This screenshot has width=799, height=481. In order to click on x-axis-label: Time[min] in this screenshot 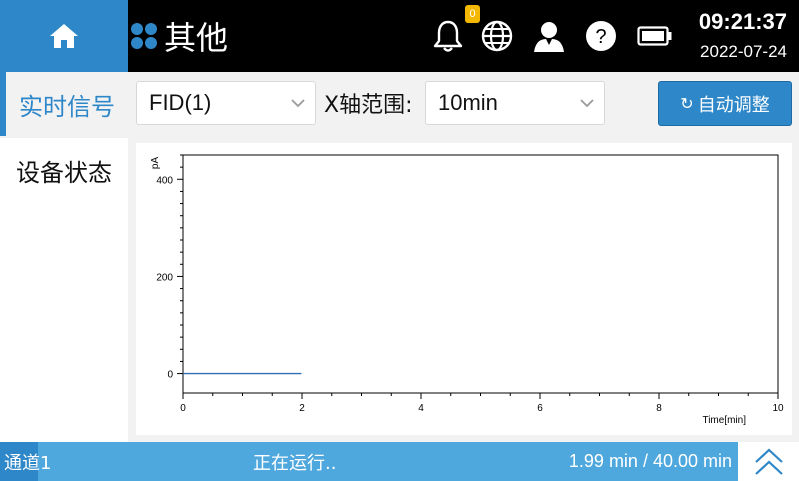, I will do `click(724, 420)`.